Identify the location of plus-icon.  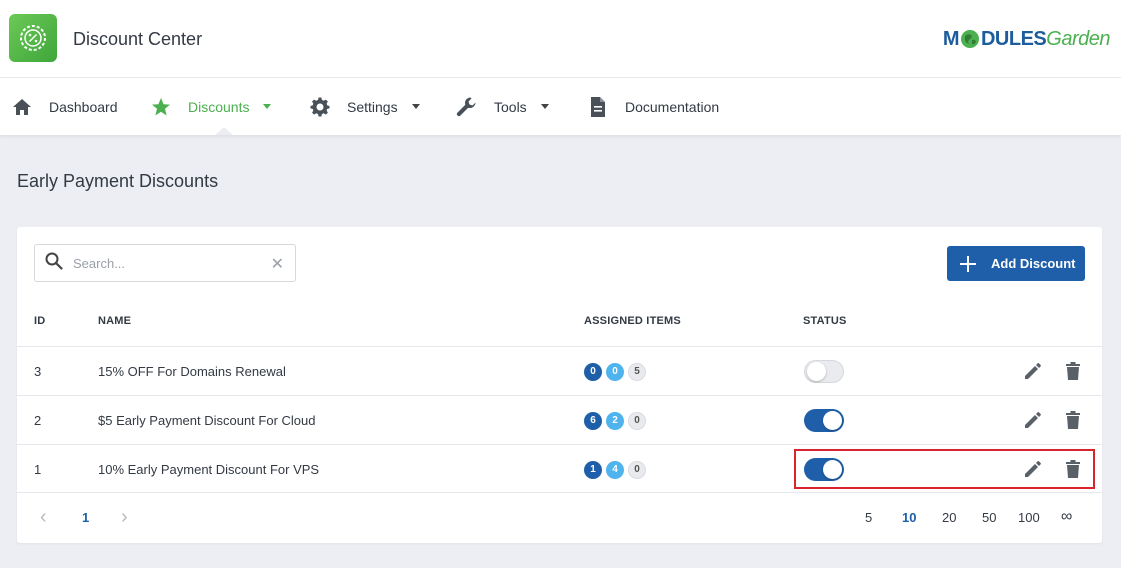
(968, 263).